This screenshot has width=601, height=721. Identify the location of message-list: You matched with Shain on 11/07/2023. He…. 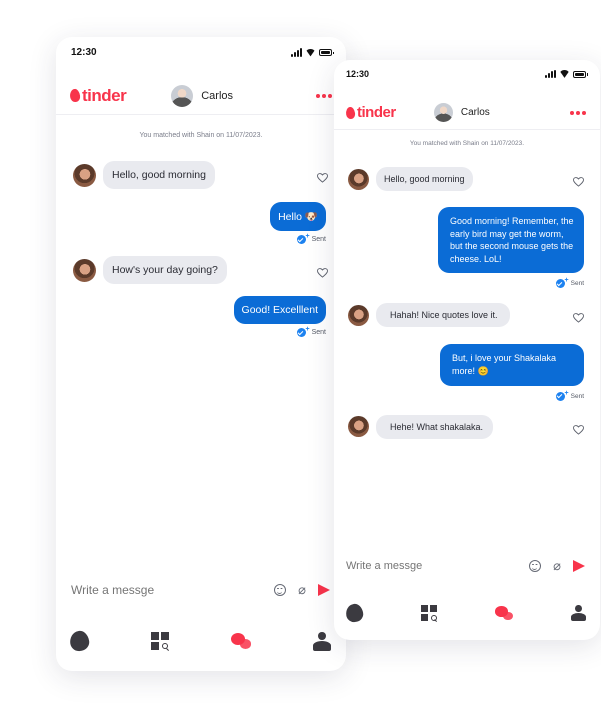
(201, 226).